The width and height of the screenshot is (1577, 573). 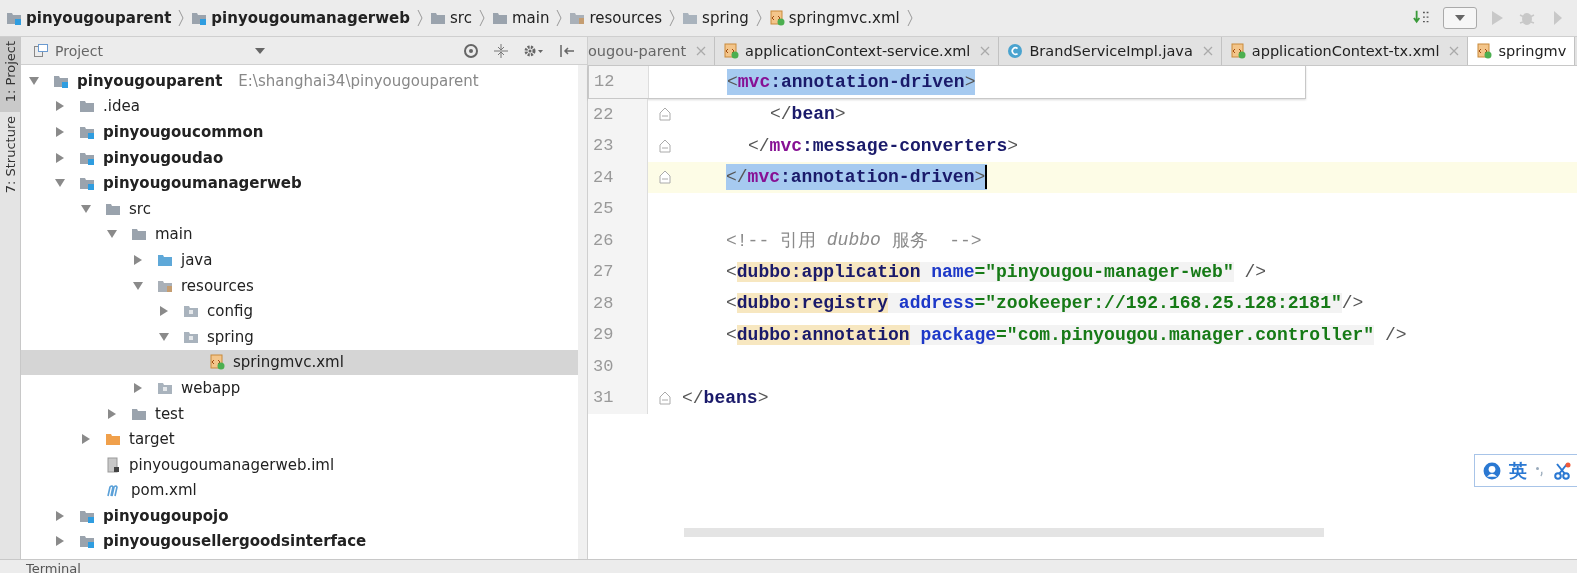 I want to click on tree-item: resources, so click(x=299, y=285).